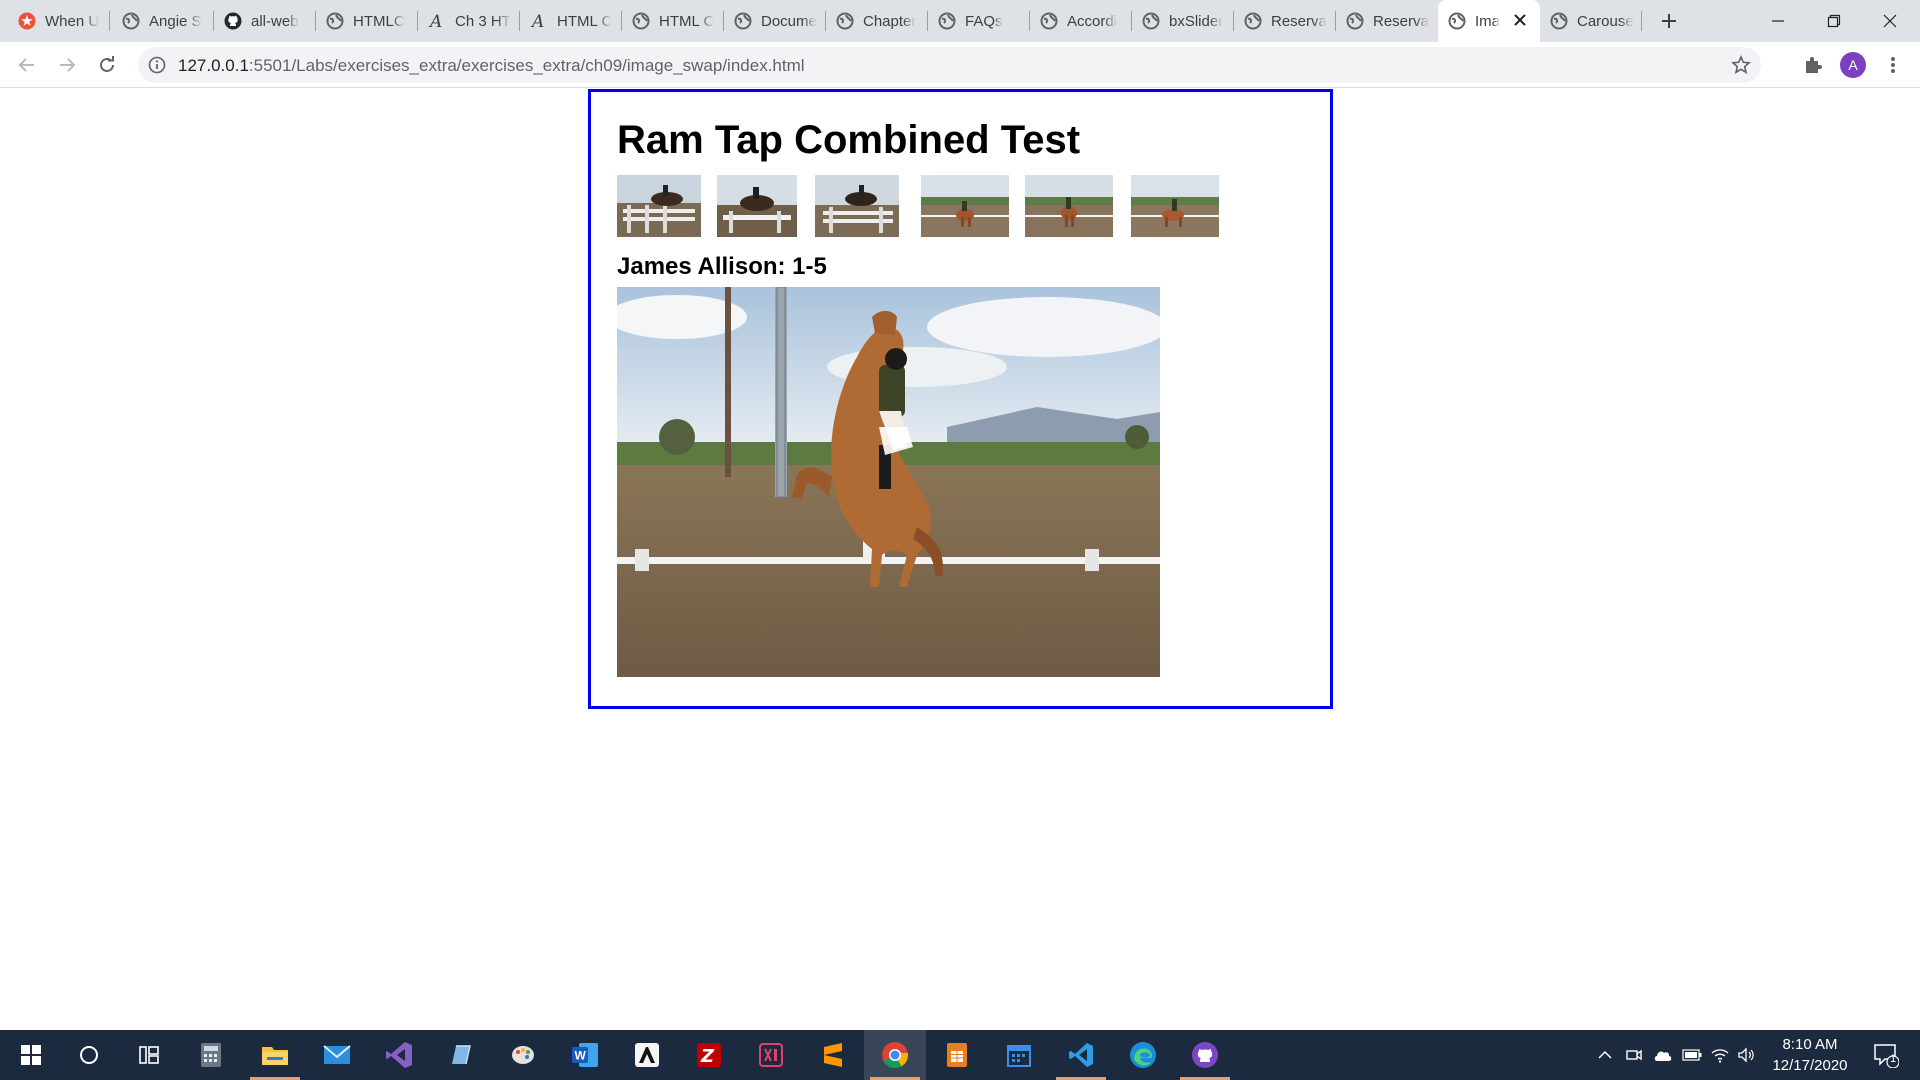  I want to click on file-explorer-app, so click(275, 1055).